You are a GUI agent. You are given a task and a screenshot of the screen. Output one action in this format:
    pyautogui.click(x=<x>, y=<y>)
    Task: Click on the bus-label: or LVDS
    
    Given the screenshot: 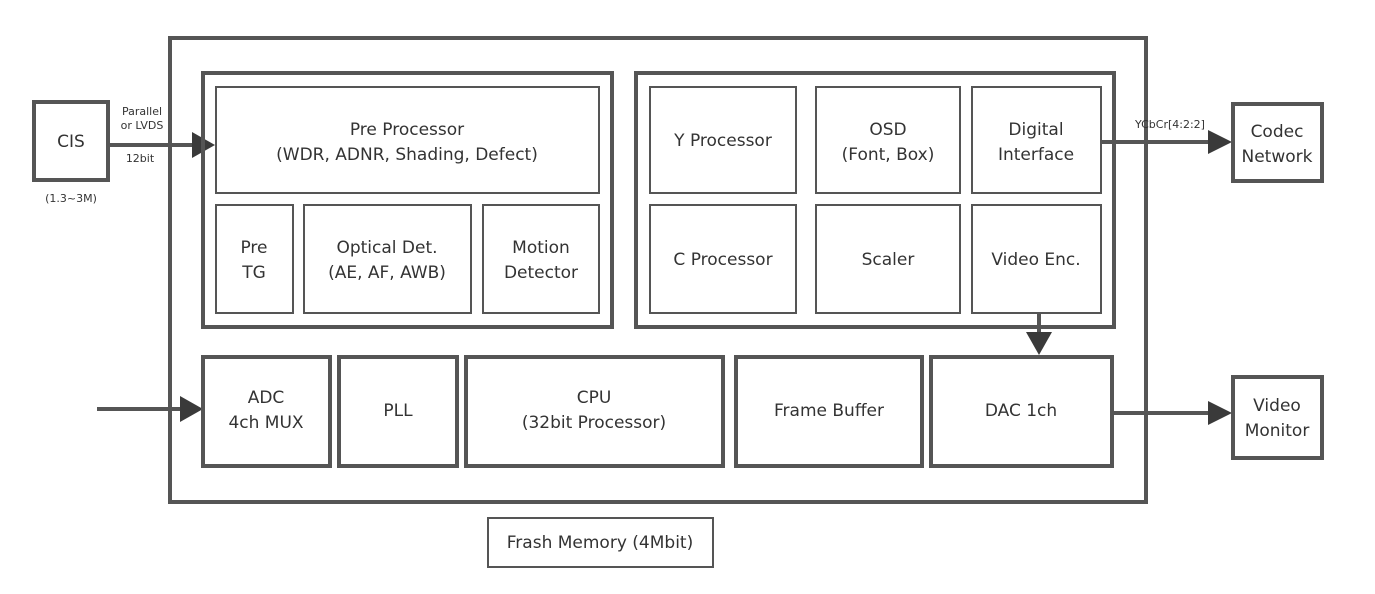 What is the action you would take?
    pyautogui.click(x=142, y=125)
    